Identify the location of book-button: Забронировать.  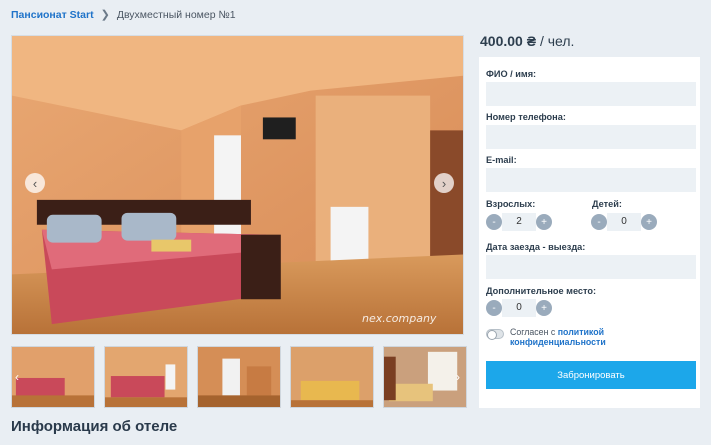
(591, 375).